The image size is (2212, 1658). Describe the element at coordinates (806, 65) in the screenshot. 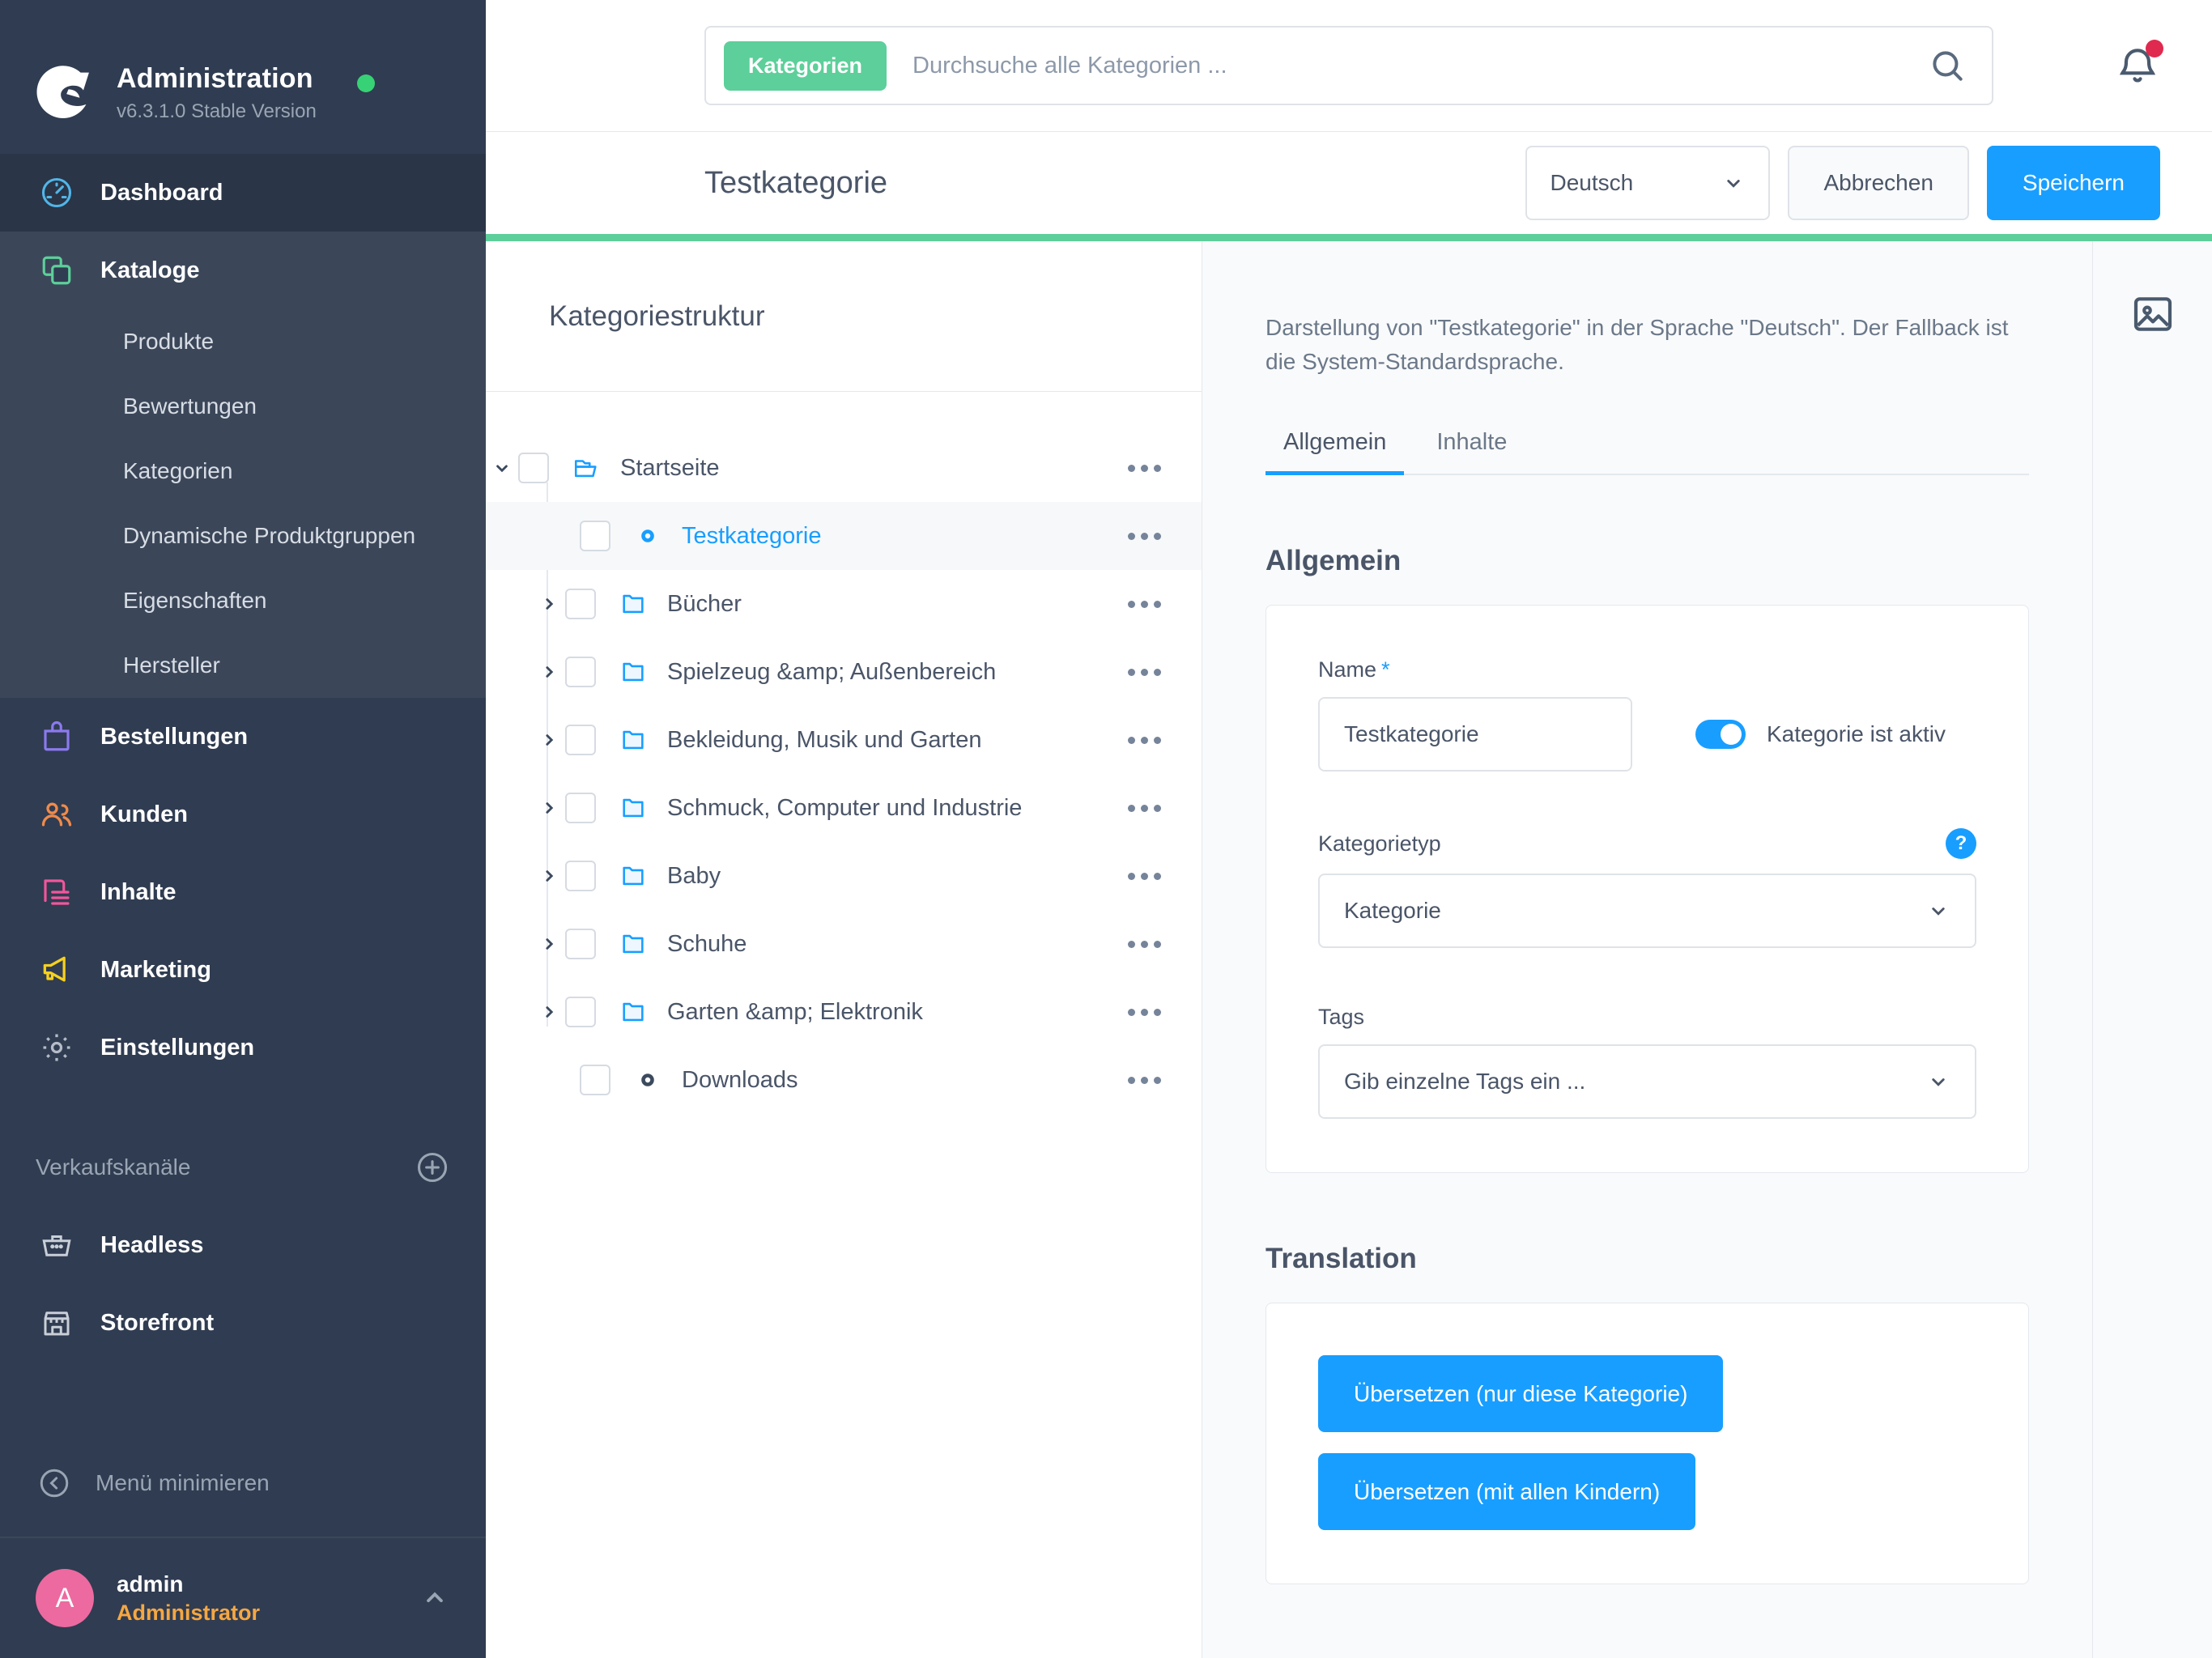

I see `search-scope-badge: Kategorien` at that location.